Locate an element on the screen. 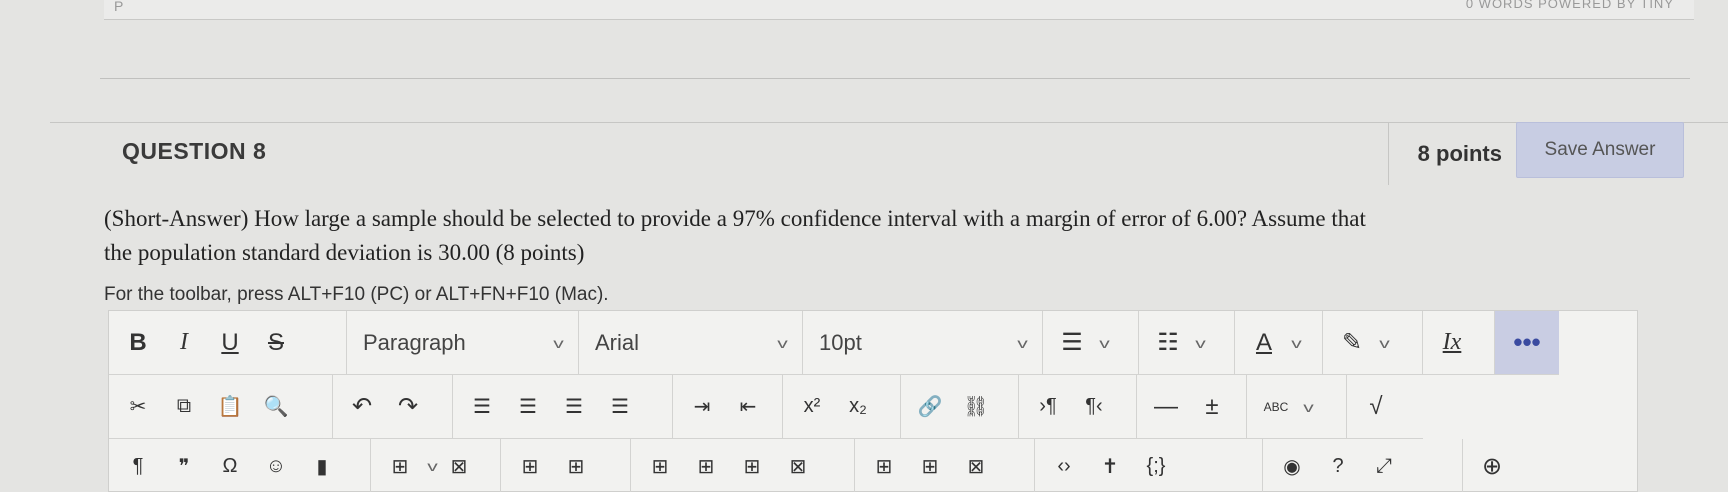  font-family-value: Arial is located at coordinates (617, 342).